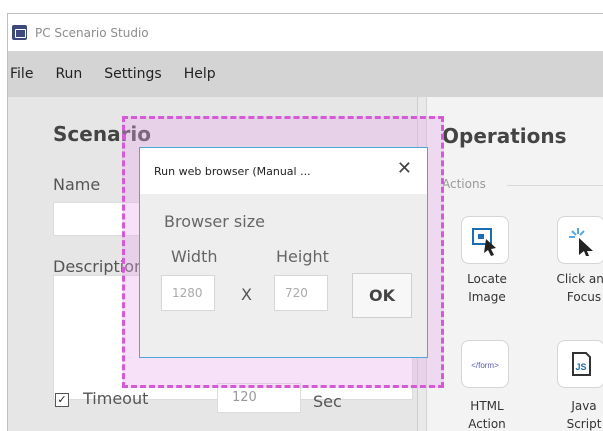  I want to click on click-and-focus-icon, so click(581, 242).